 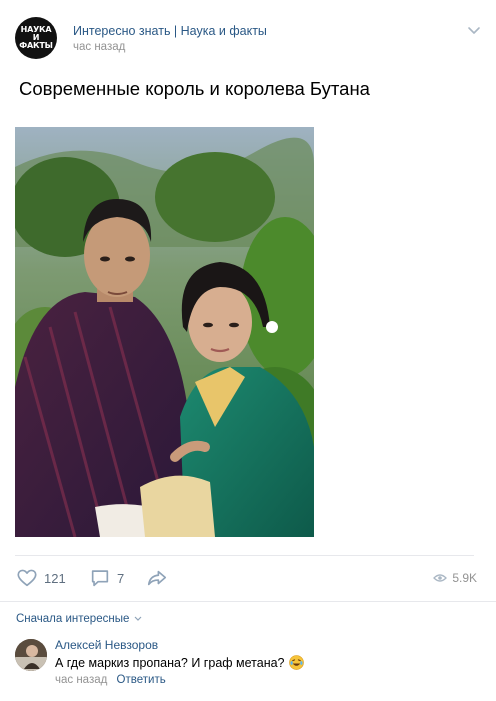 I want to click on comment-sort-dropdown: Сначала интересные, so click(x=79, y=619).